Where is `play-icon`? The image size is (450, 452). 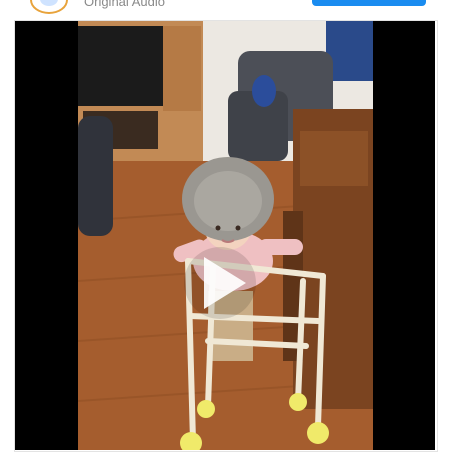 play-icon is located at coordinates (220, 283).